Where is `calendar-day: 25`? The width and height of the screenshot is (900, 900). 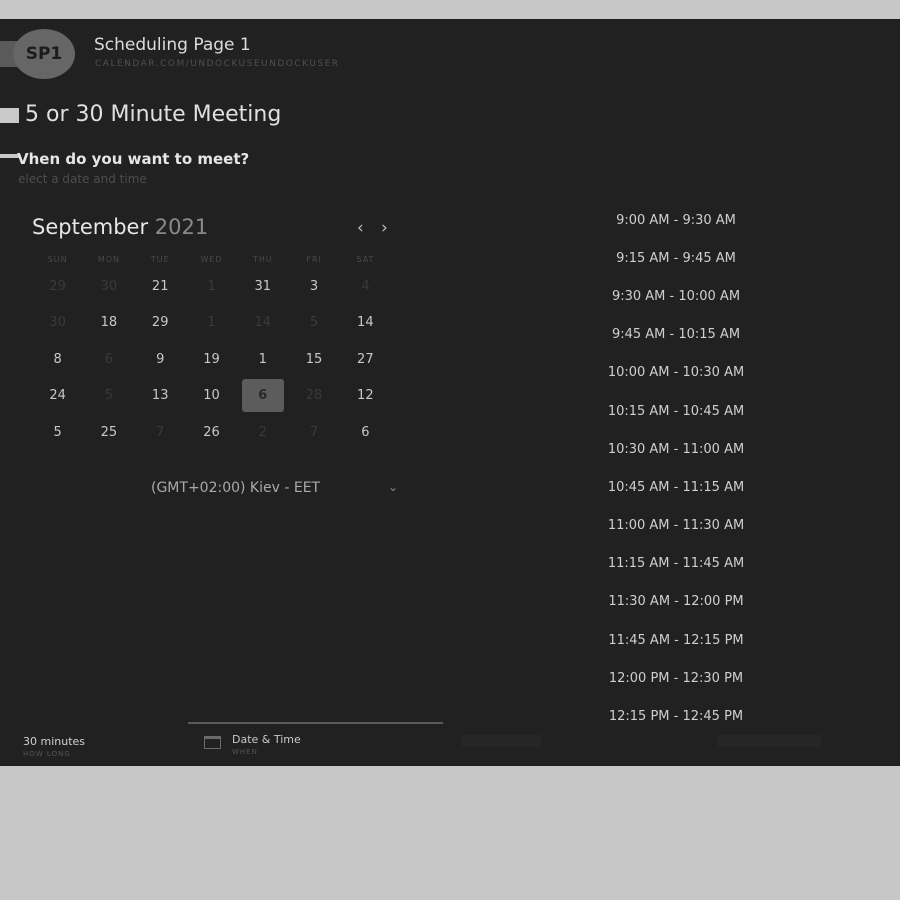 calendar-day: 25 is located at coordinates (108, 432).